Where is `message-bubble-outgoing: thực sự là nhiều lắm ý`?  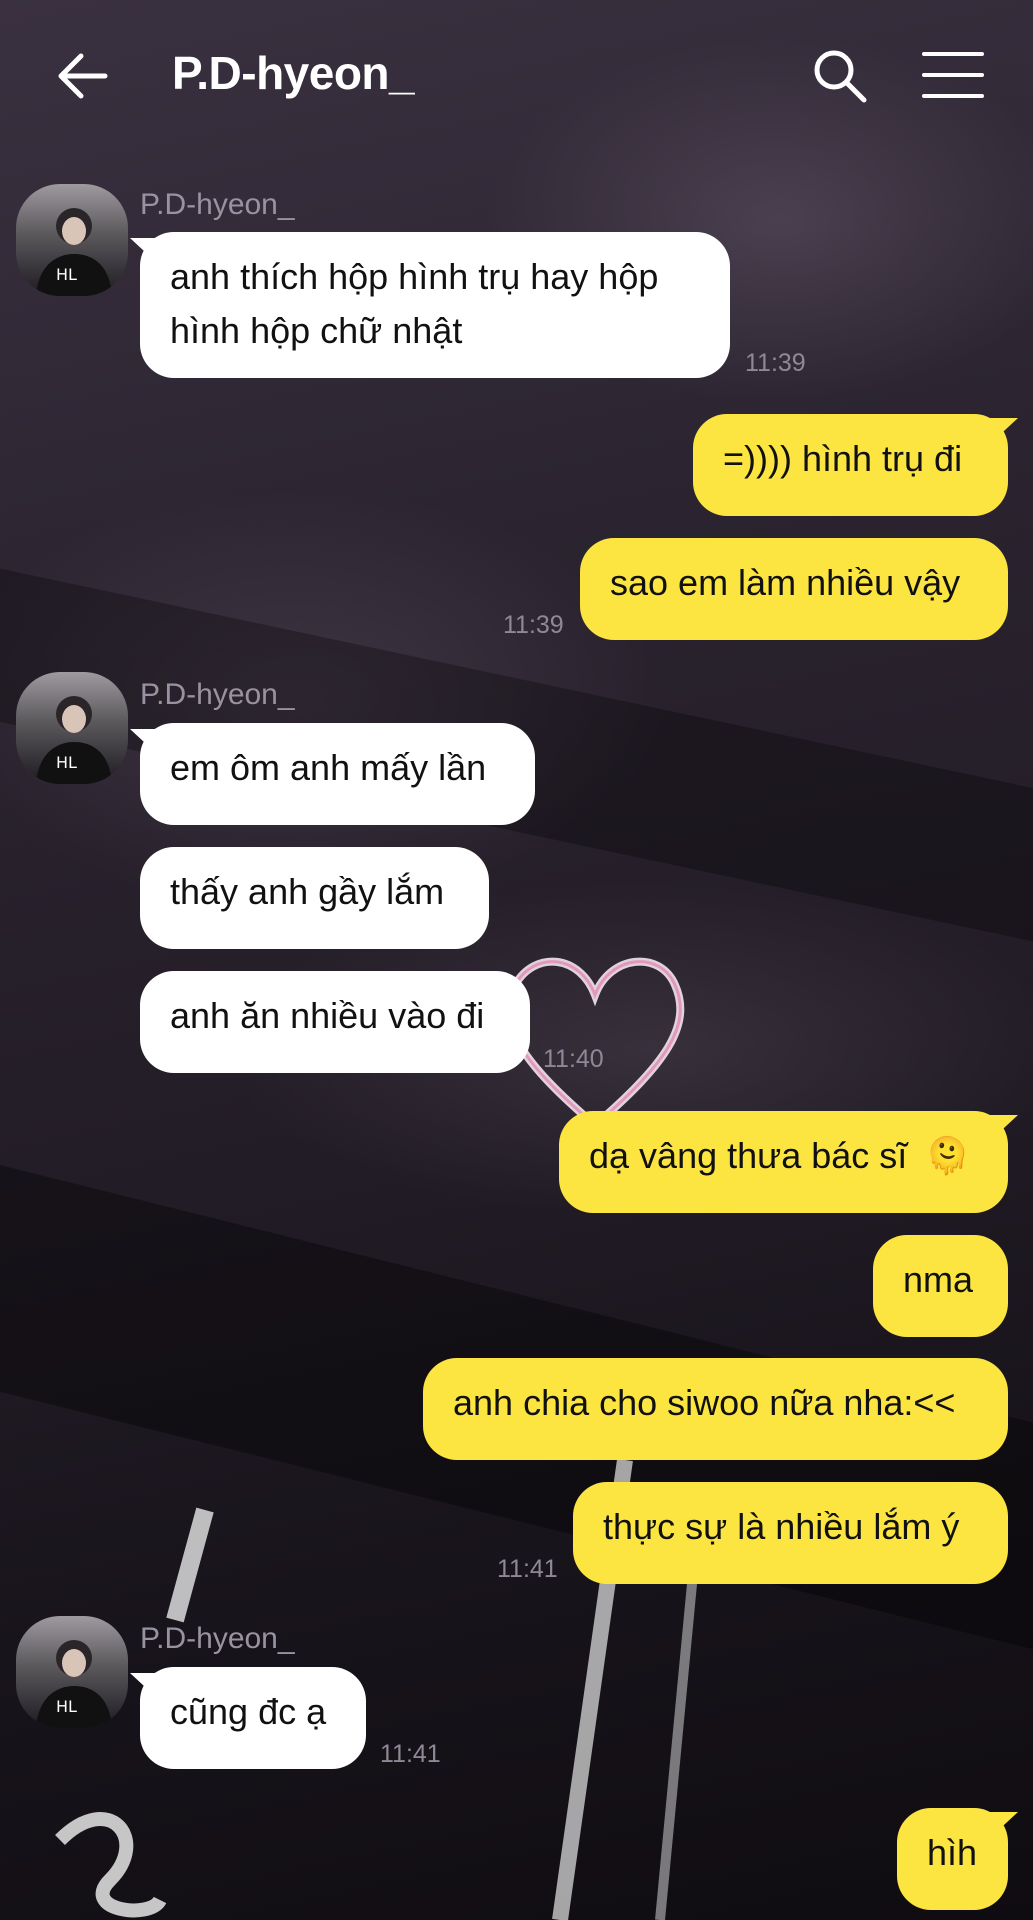
message-bubble-outgoing: thực sự là nhiều lắm ý is located at coordinates (790, 1533).